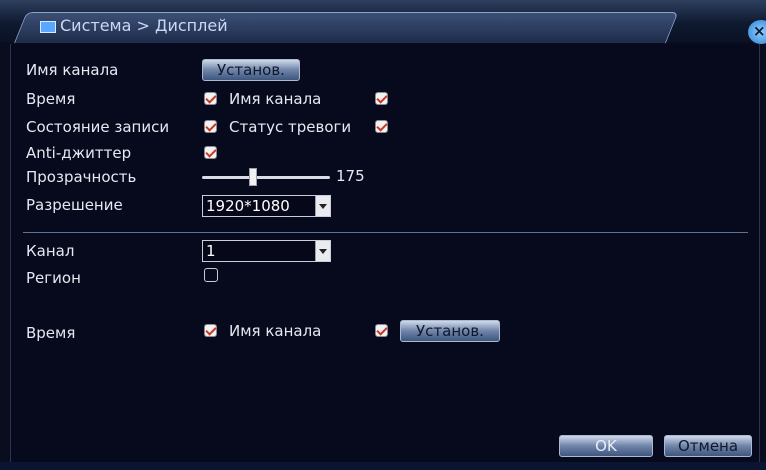 The image size is (766, 470). I want to click on transparency-slider-track, so click(266, 177).